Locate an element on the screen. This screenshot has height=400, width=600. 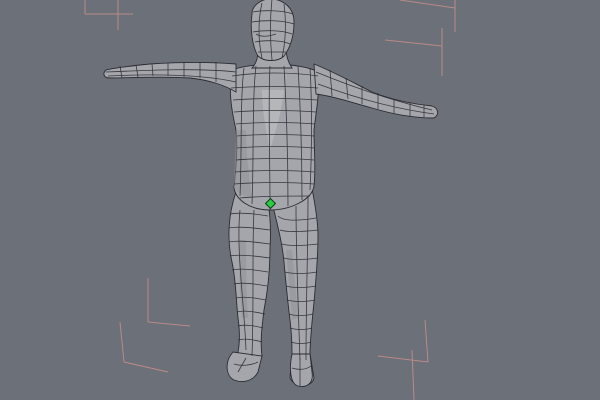
head is located at coordinates (272, 30).